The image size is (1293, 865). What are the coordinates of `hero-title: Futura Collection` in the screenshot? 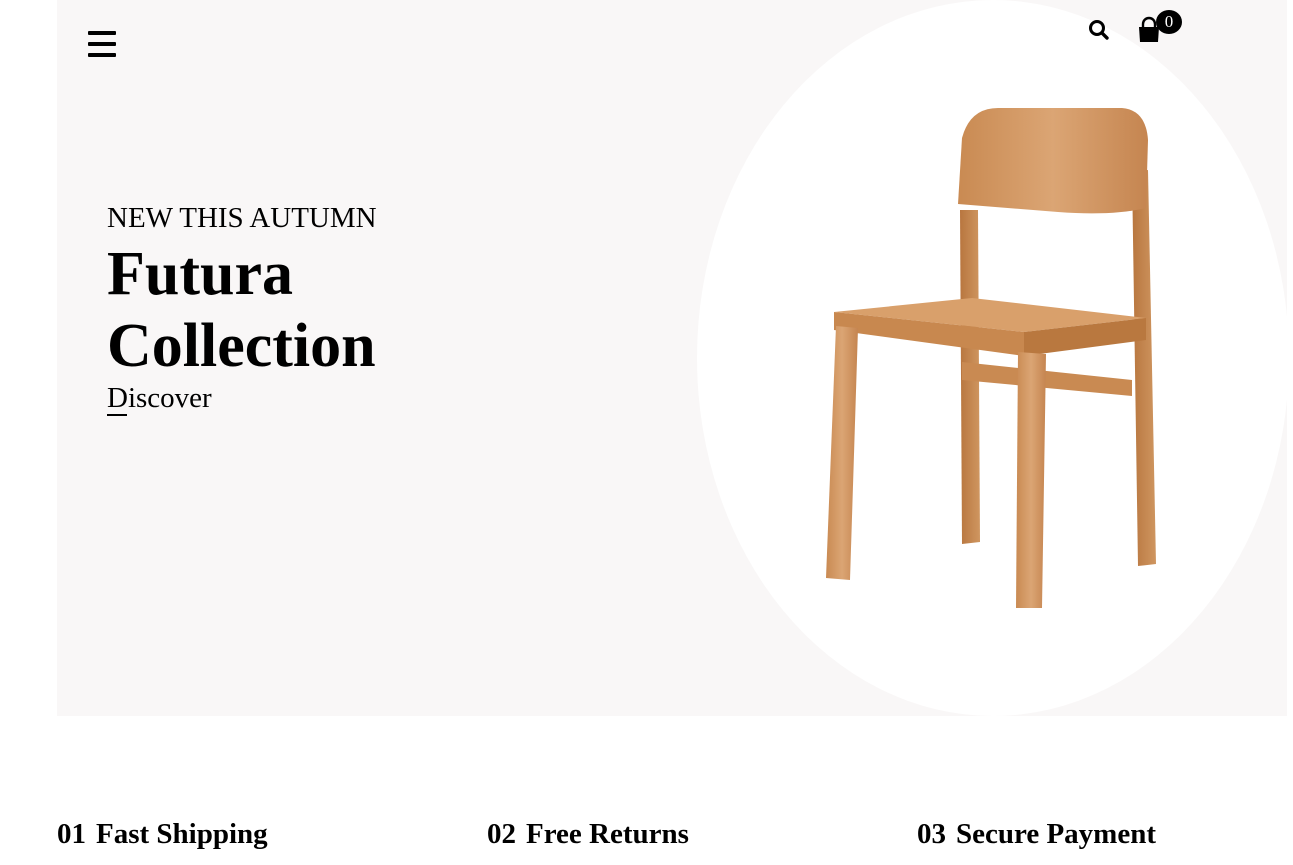 It's located at (241, 310).